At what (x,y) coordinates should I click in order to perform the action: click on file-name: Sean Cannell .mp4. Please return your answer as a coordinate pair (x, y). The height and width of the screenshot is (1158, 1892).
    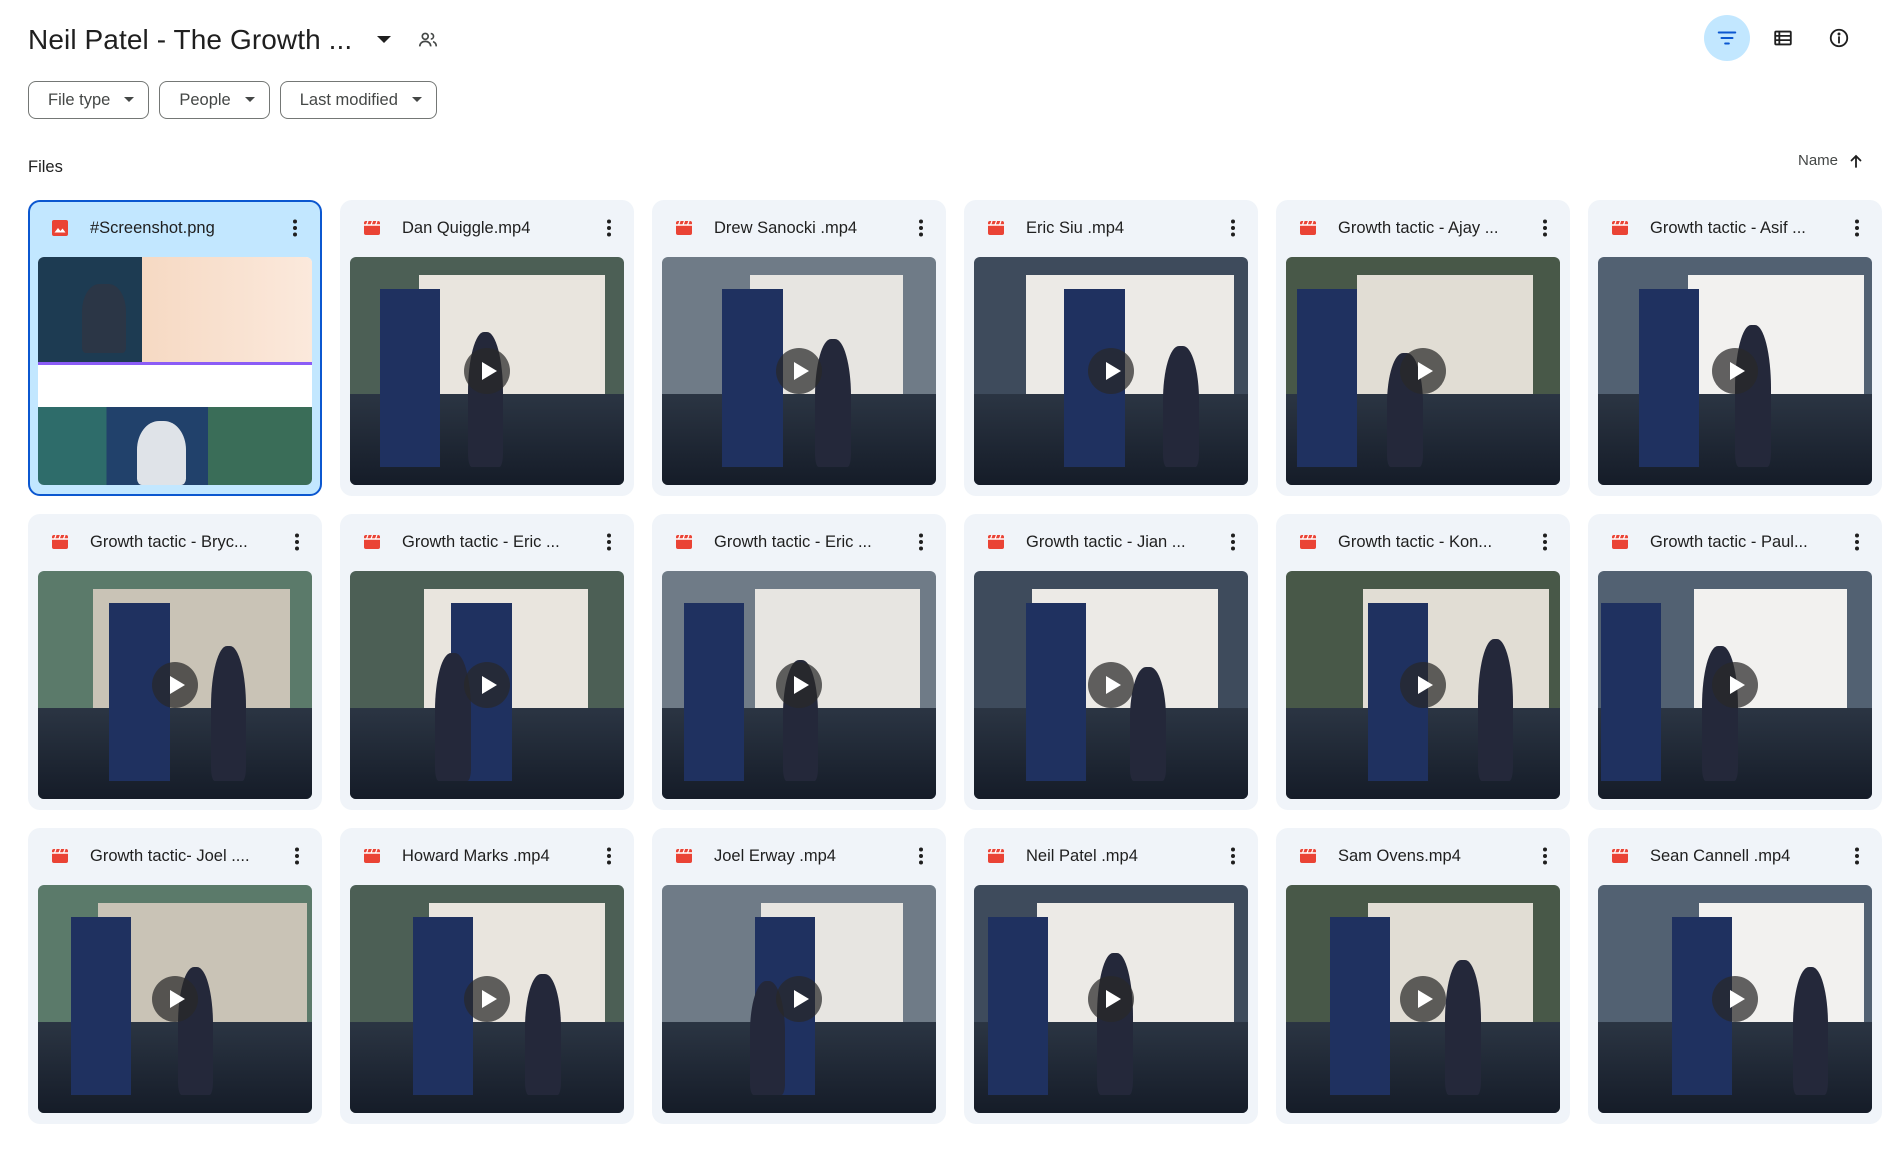
    Looking at the image, I should click on (1720, 855).